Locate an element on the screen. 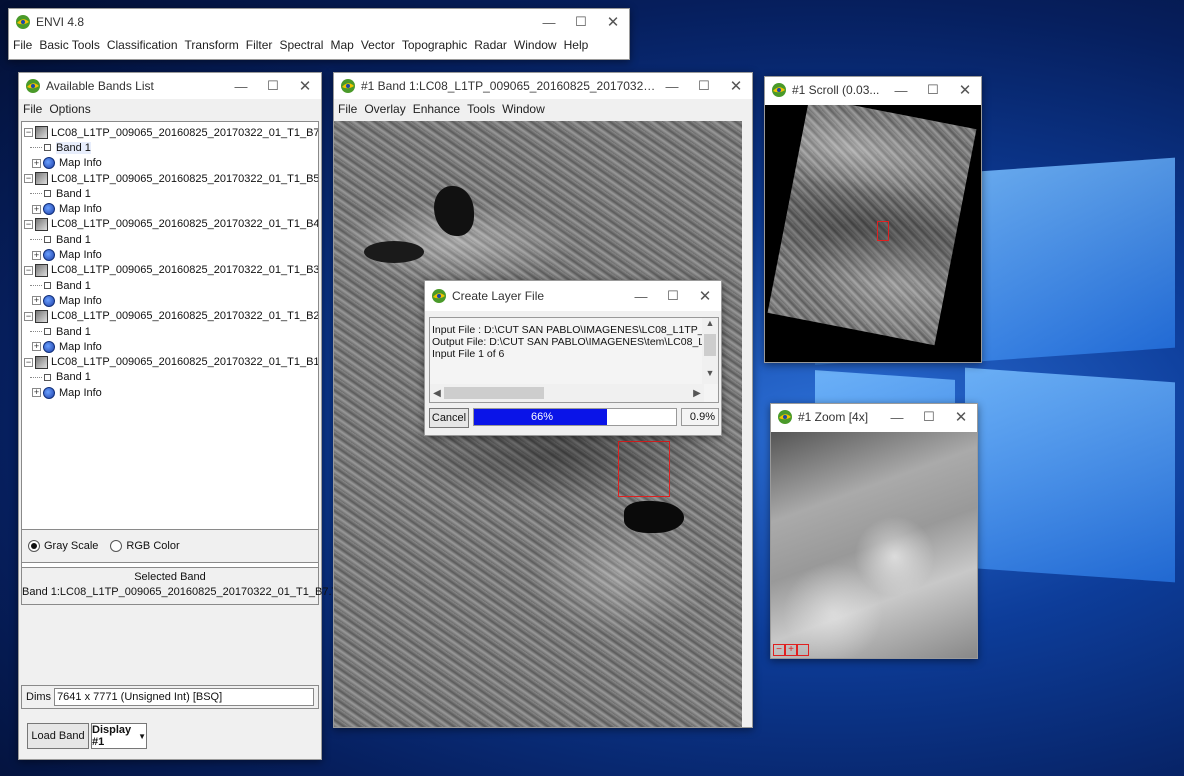  load-band-button: Load Band is located at coordinates (58, 736).